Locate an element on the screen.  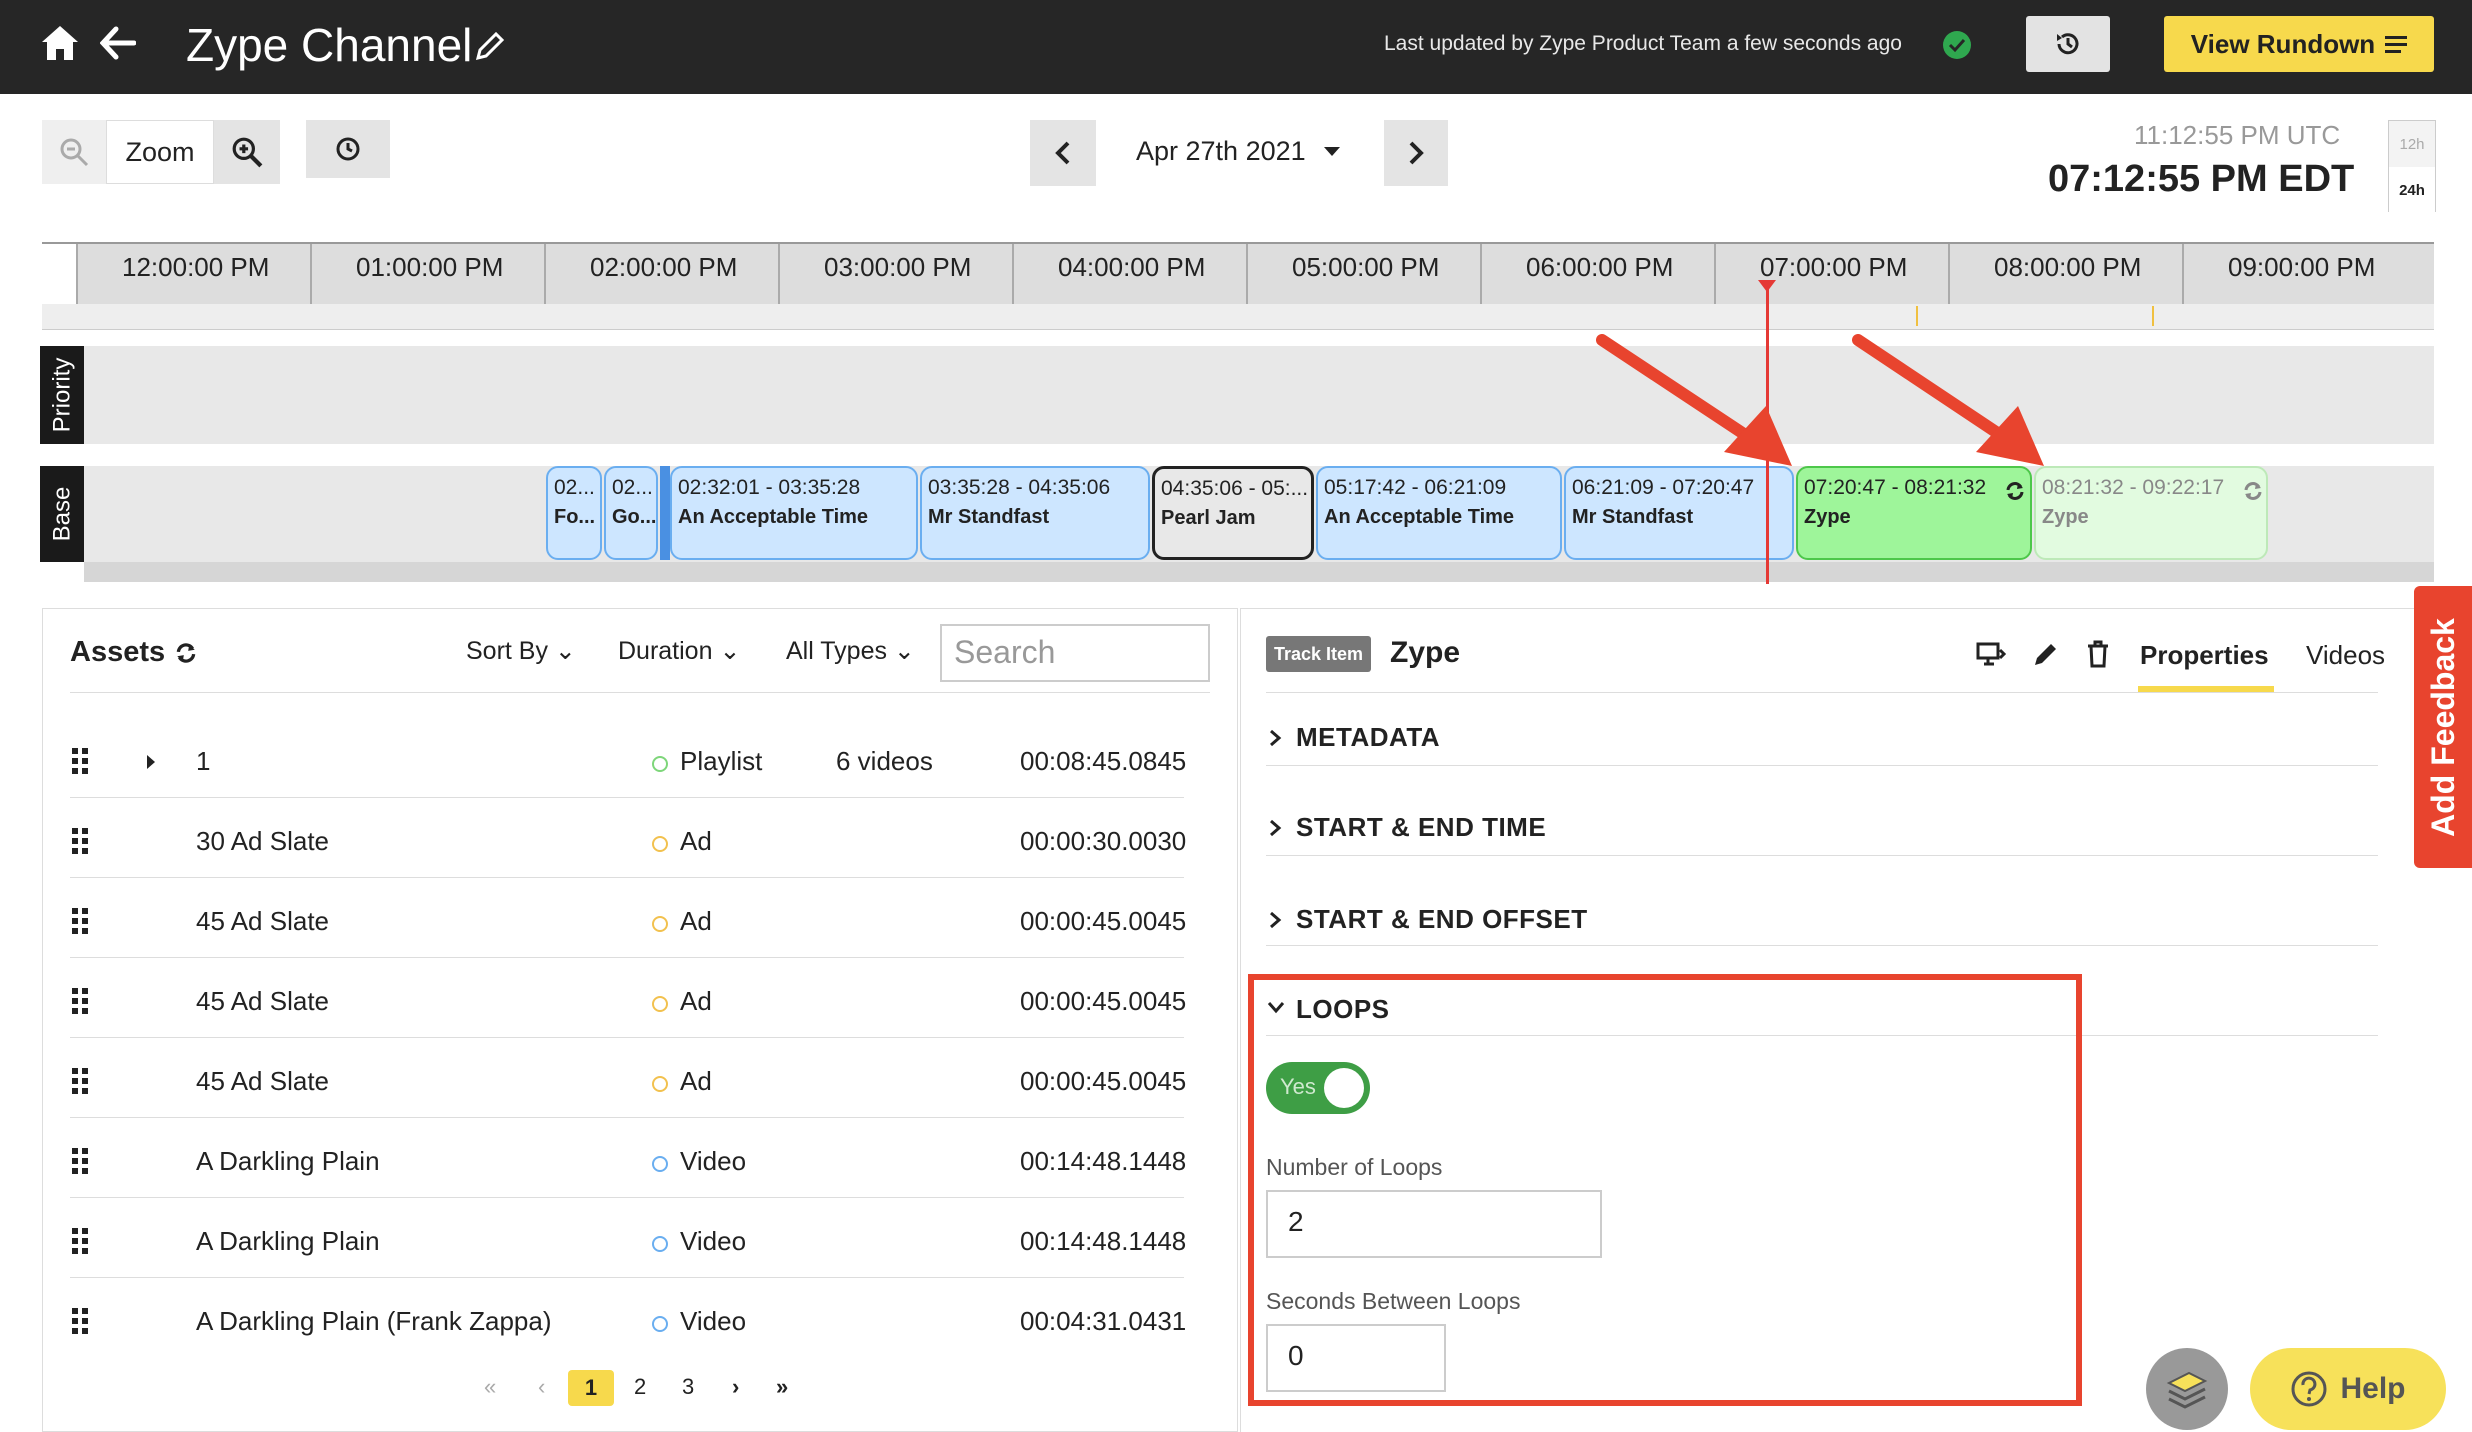
history-icon is located at coordinates (2068, 44).